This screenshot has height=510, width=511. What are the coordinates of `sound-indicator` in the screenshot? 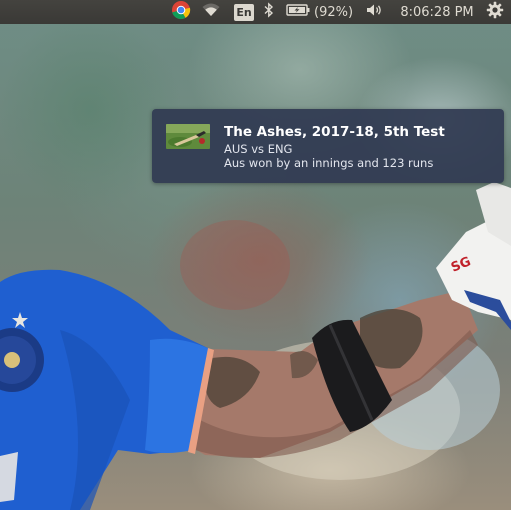 It's located at (375, 12).